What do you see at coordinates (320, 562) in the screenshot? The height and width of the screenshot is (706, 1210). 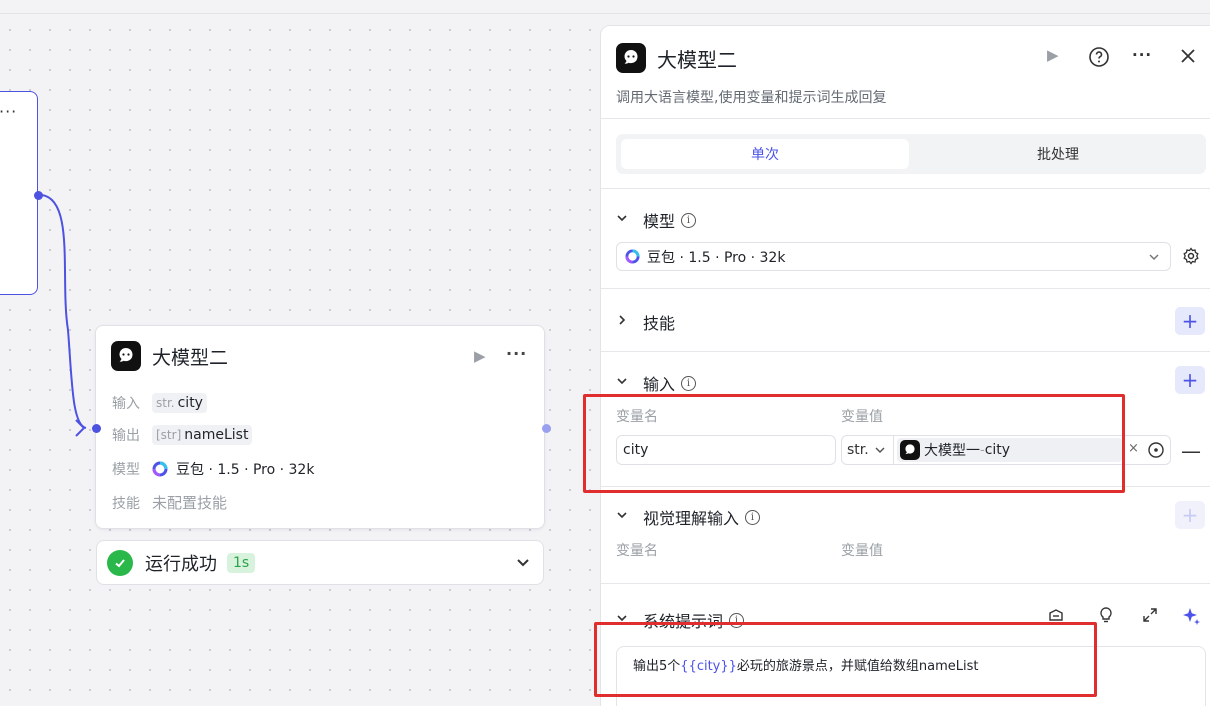 I see `run-status-bar: 运行成功 1s` at bounding box center [320, 562].